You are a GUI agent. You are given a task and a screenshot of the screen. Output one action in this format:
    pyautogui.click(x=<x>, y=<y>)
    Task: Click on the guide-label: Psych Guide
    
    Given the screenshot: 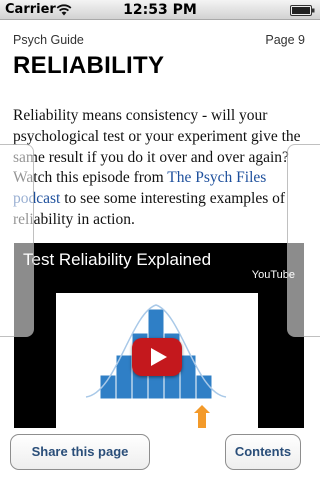 What is the action you would take?
    pyautogui.click(x=48, y=40)
    